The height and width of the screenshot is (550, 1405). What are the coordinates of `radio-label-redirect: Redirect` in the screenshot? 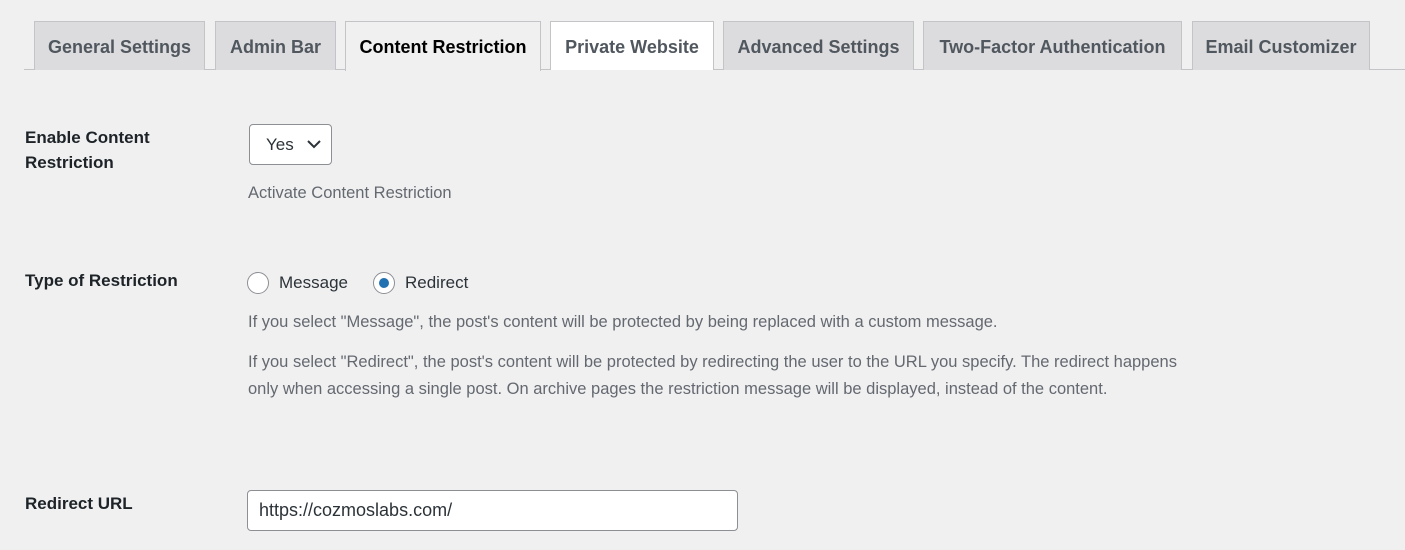 It's located at (437, 282).